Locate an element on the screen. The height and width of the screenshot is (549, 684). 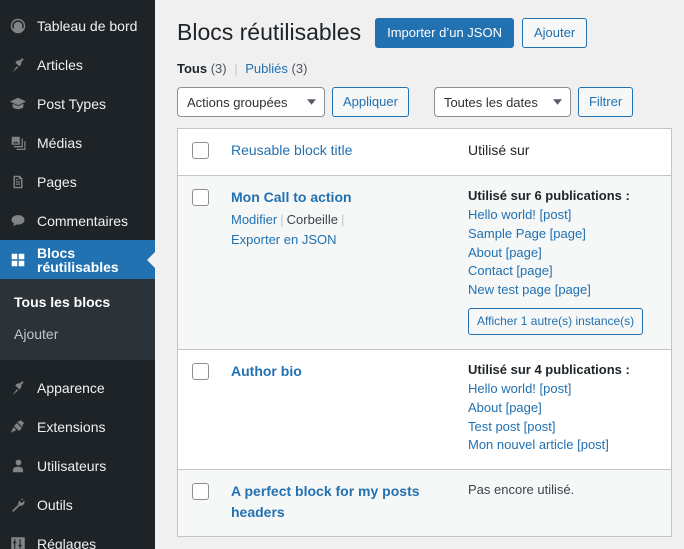
sidebar-item-label: Médias is located at coordinates (60, 142).